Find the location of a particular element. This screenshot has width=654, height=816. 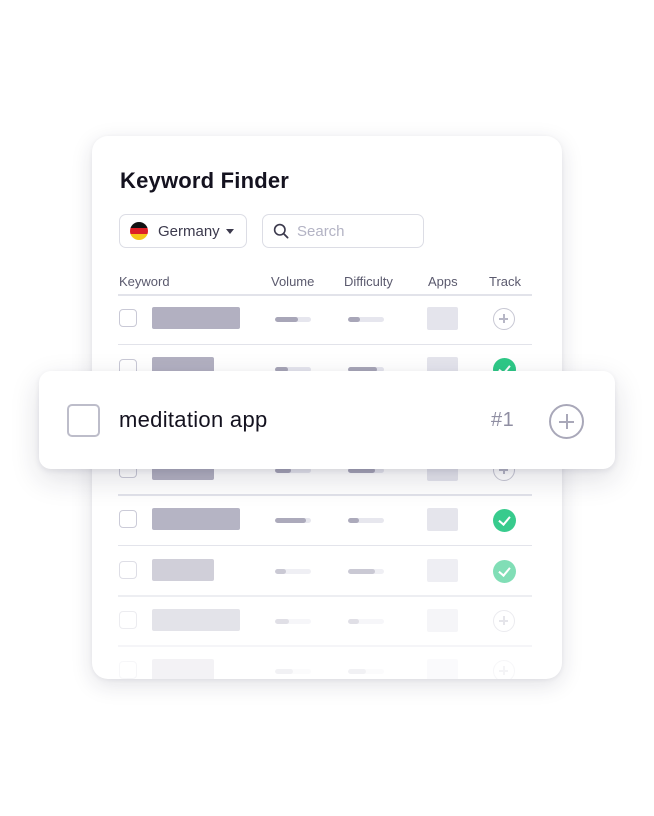

highlight-checkbox is located at coordinates (83, 420).